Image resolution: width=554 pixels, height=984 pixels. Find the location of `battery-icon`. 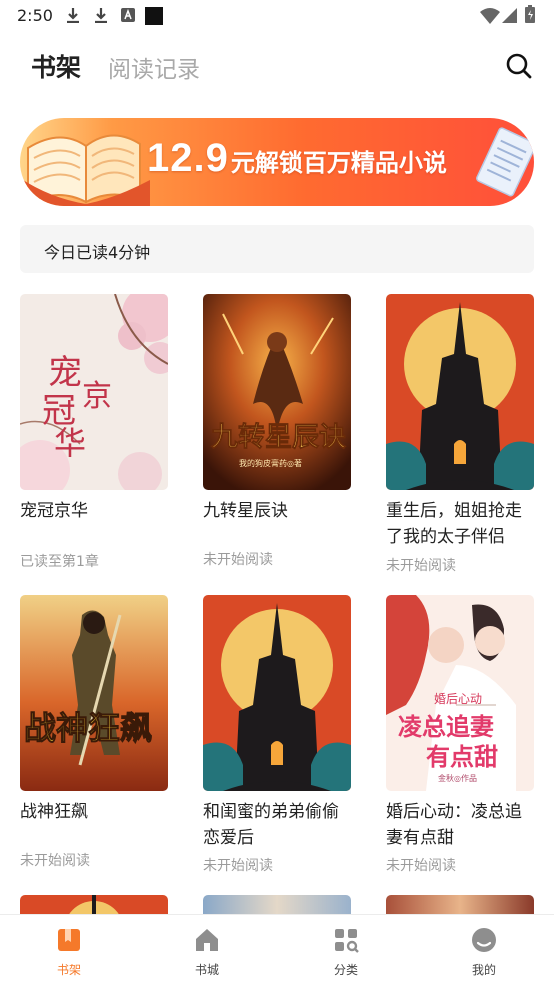

battery-icon is located at coordinates (530, 14).